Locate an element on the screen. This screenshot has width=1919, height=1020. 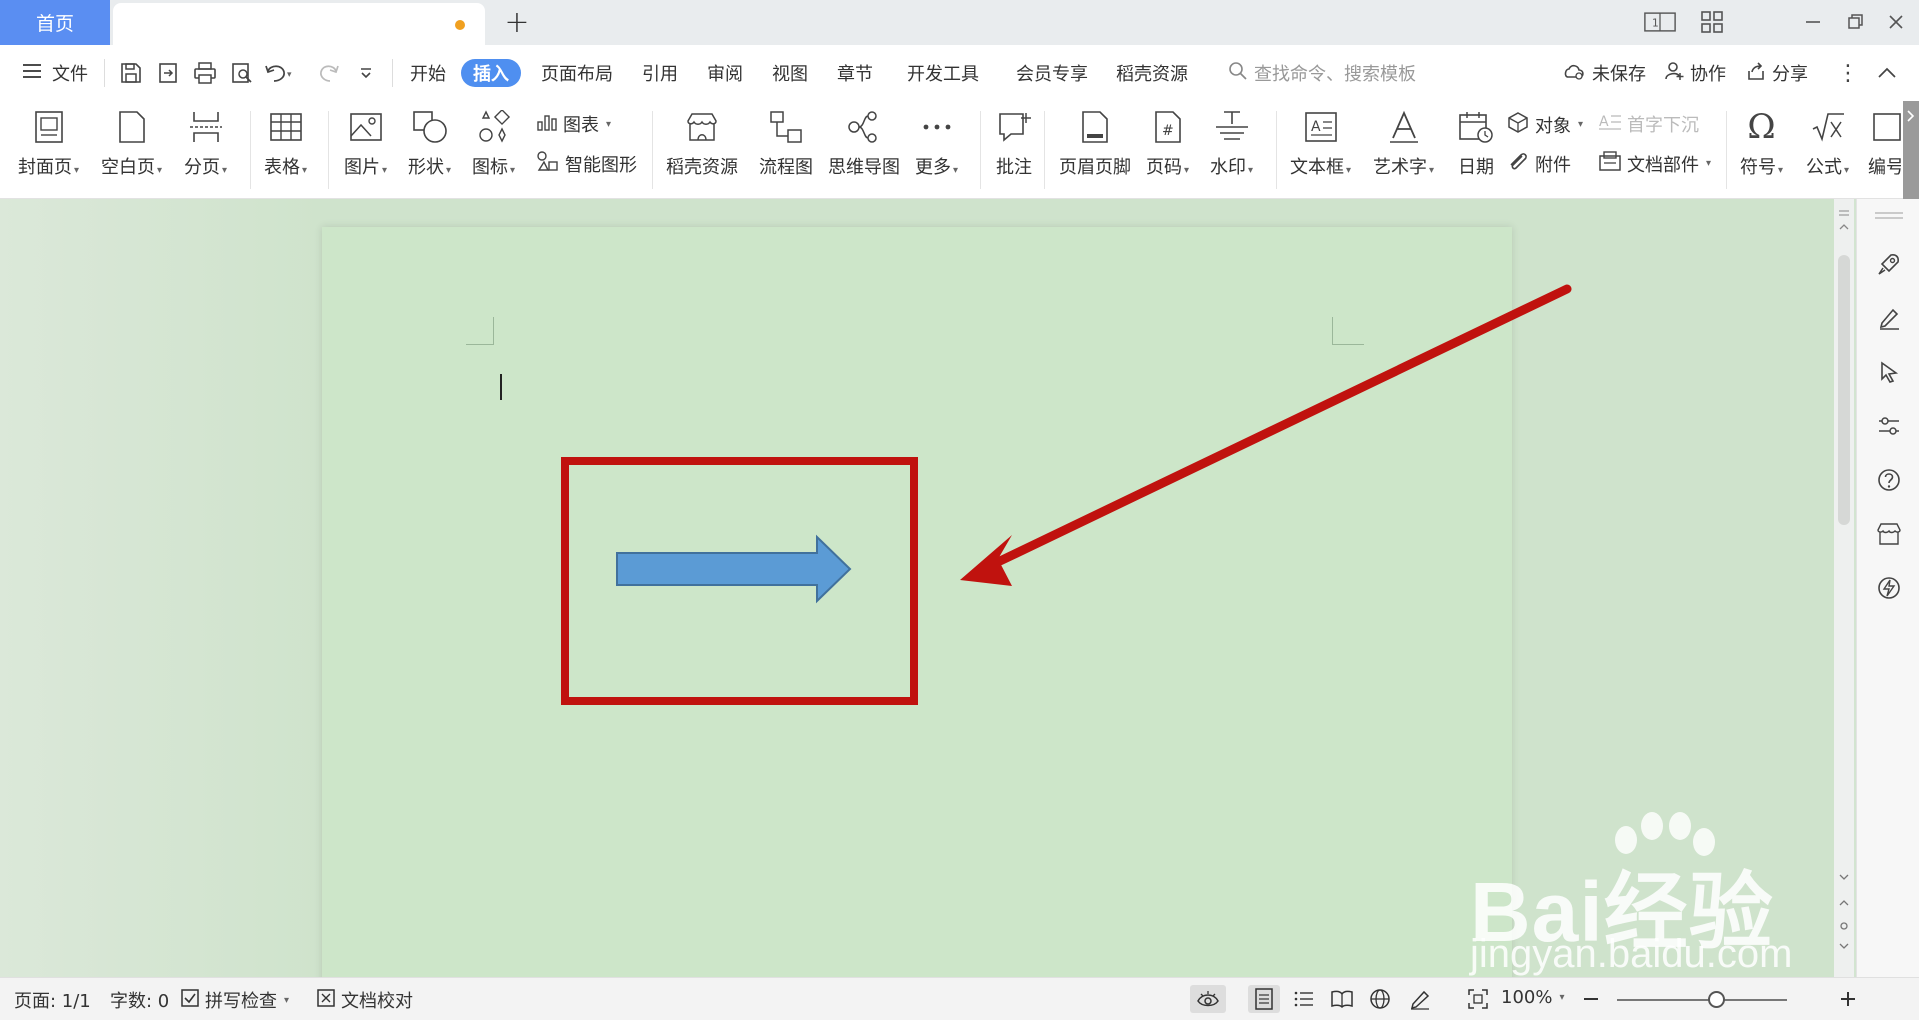
help-icon is located at coordinates (1889, 480).